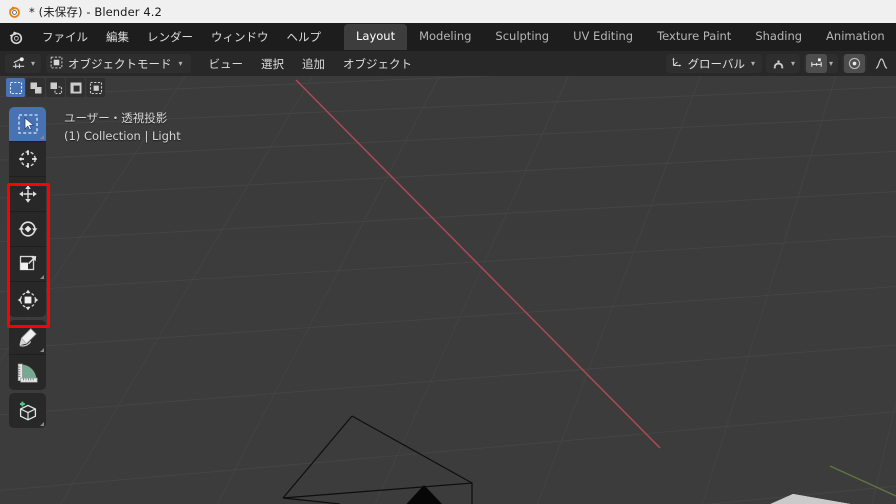  Describe the element at coordinates (881, 63) in the screenshot. I see `falloff-curve-icon` at that location.